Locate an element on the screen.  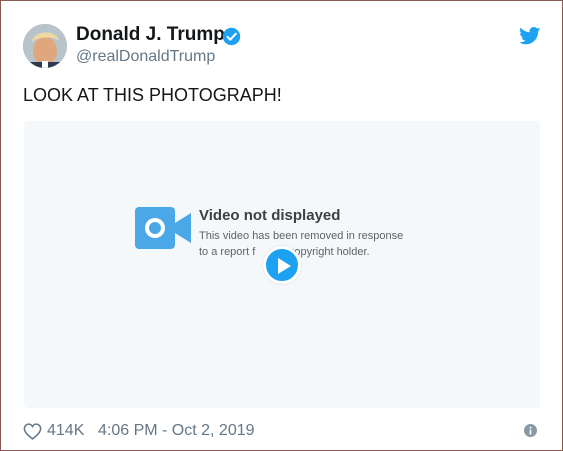
author-name: Donald J. Trump is located at coordinates (150, 35).